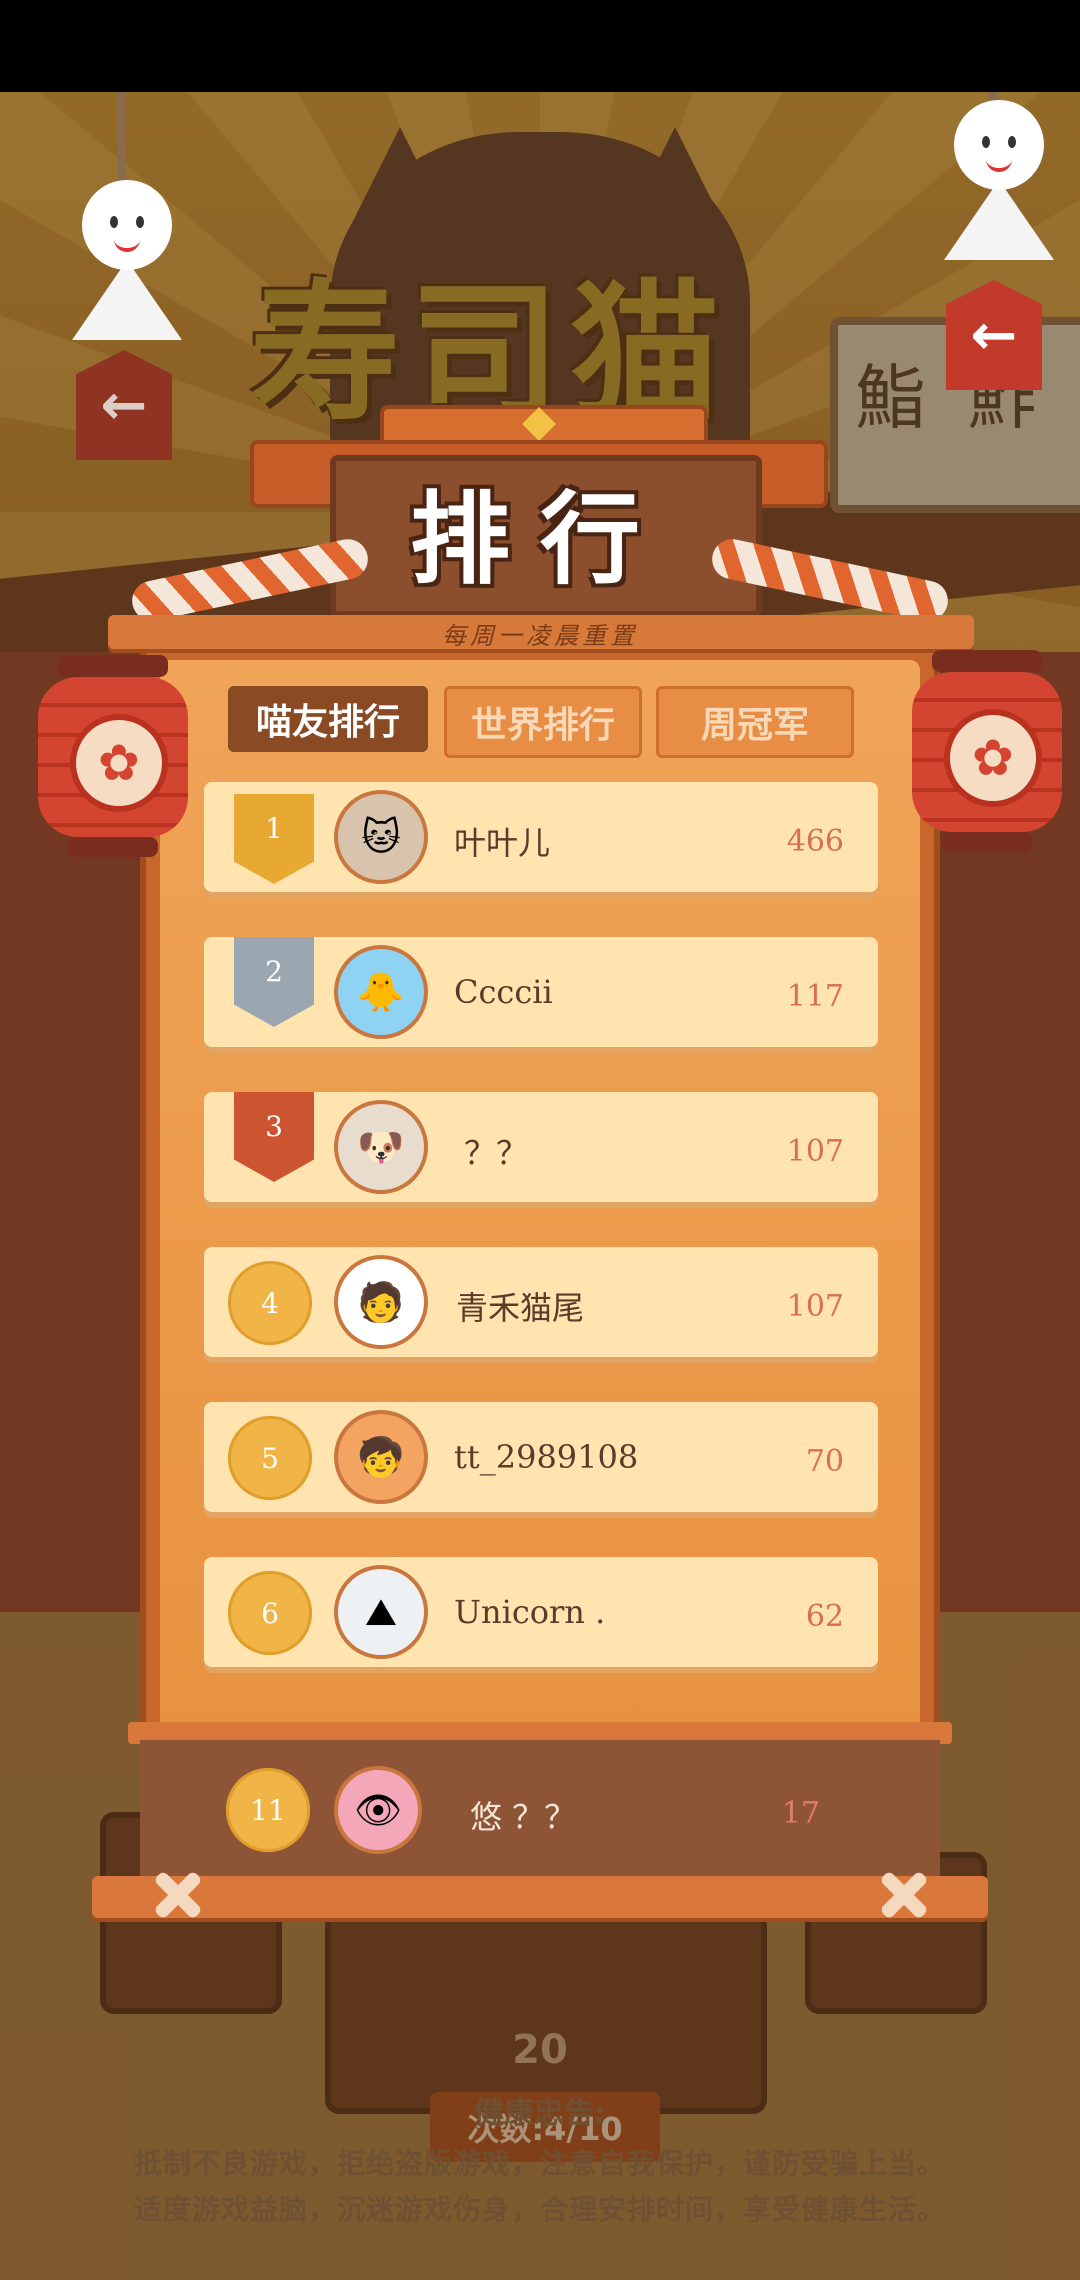 The width and height of the screenshot is (1080, 2280). I want to click on ranking-row: 2 🐥 Ccccii 117, so click(541, 992).